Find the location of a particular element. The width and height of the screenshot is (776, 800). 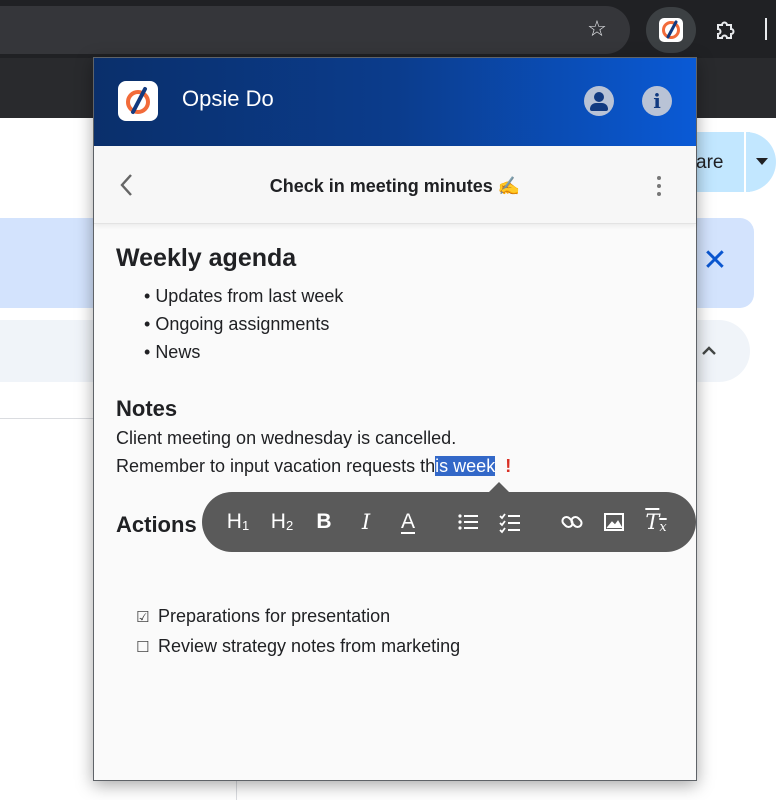

checkbox-checked: ☑ is located at coordinates (143, 617).